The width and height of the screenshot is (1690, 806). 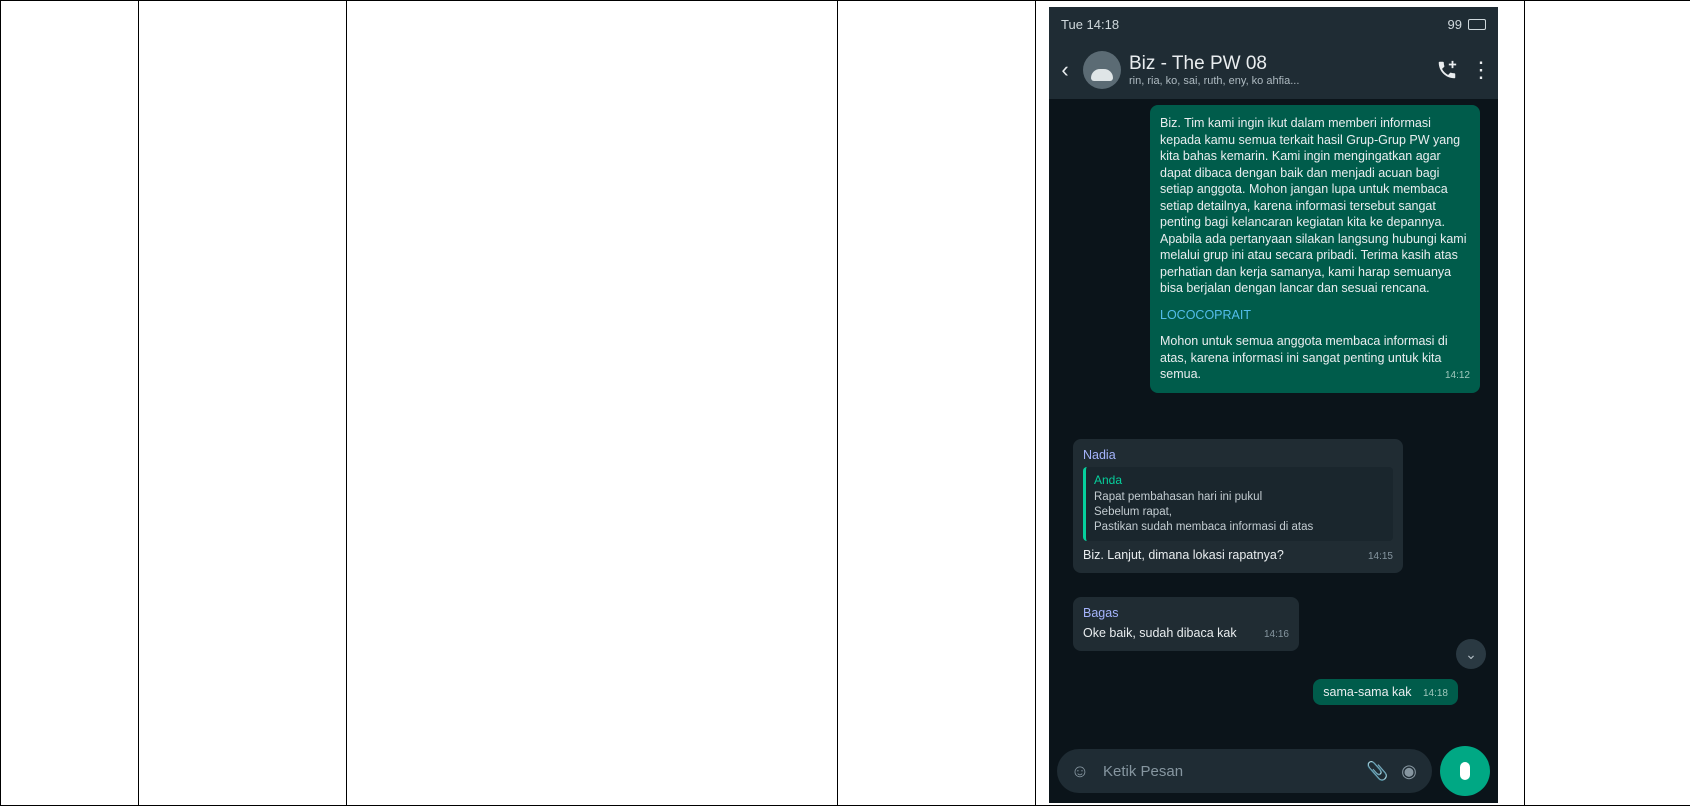 I want to click on quote-line: Pastikan sudah membaca informasi di atas, so click(x=1204, y=527).